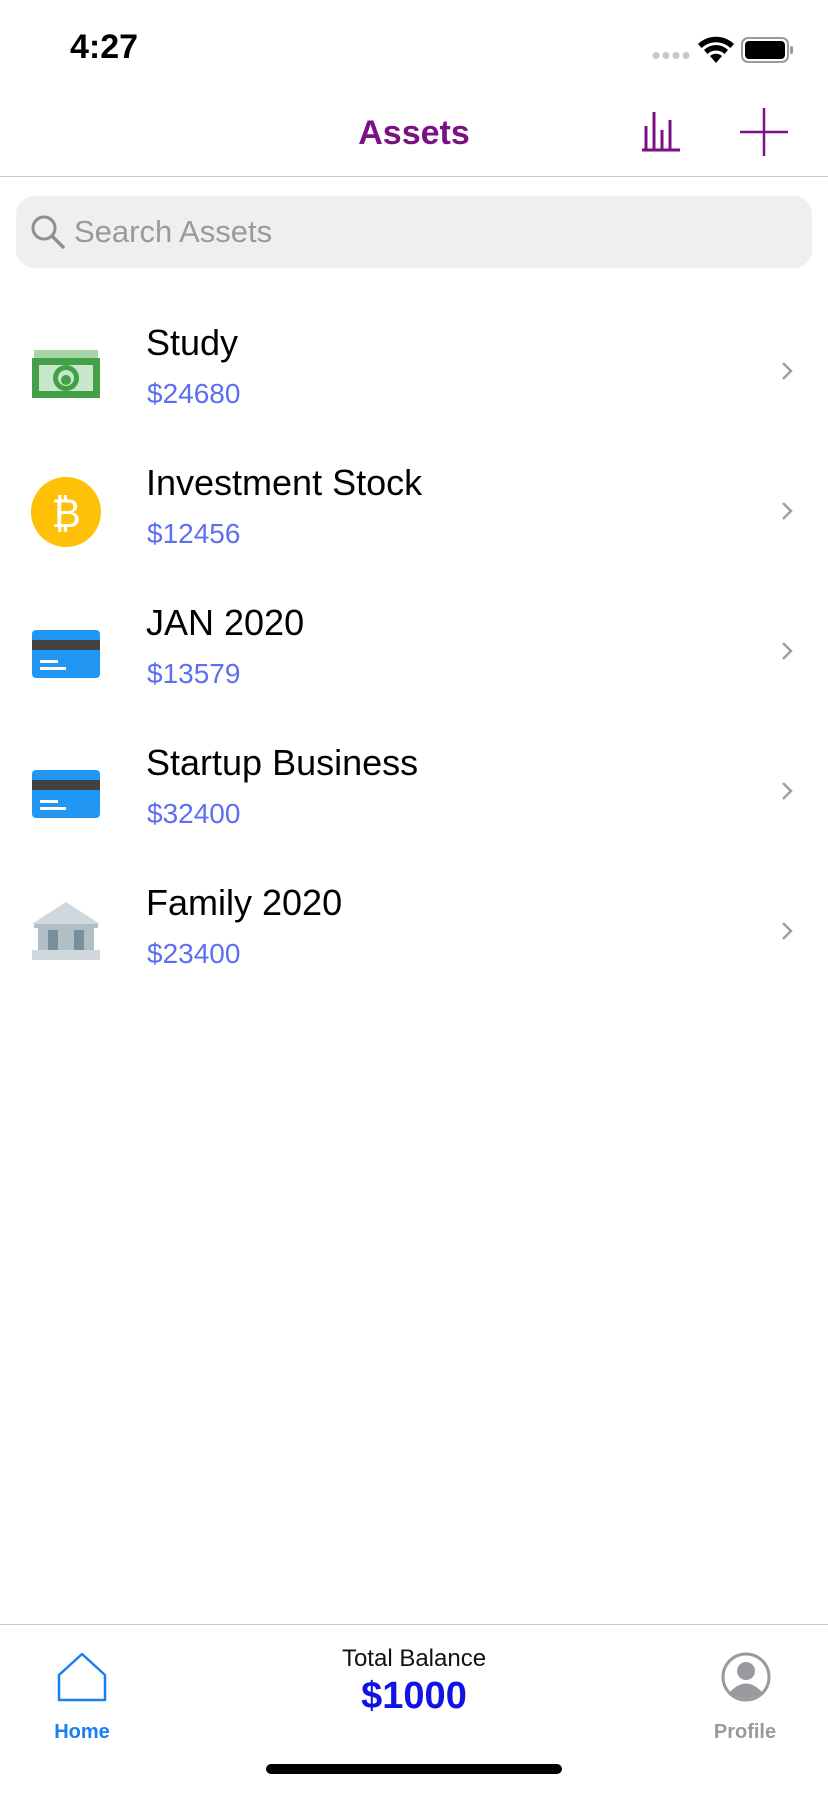  What do you see at coordinates (194, 533) in the screenshot?
I see `asset-amount: $12456` at bounding box center [194, 533].